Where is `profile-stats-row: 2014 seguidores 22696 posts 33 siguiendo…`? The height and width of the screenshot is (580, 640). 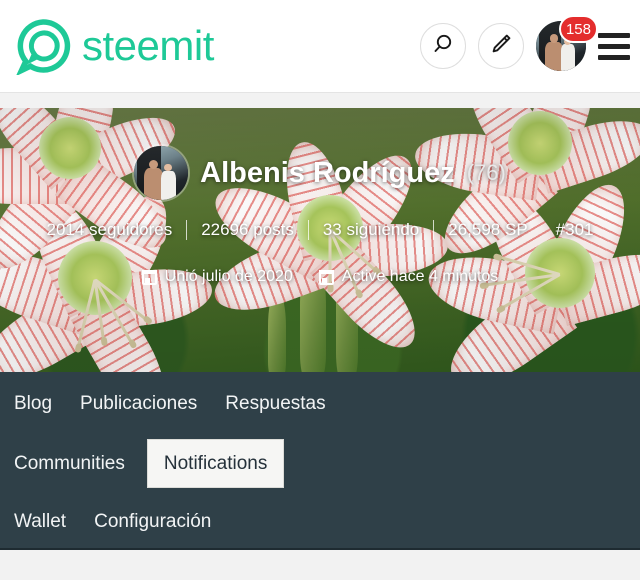 profile-stats-row: 2014 seguidores 22696 posts 33 siguiendo… is located at coordinates (320, 230).